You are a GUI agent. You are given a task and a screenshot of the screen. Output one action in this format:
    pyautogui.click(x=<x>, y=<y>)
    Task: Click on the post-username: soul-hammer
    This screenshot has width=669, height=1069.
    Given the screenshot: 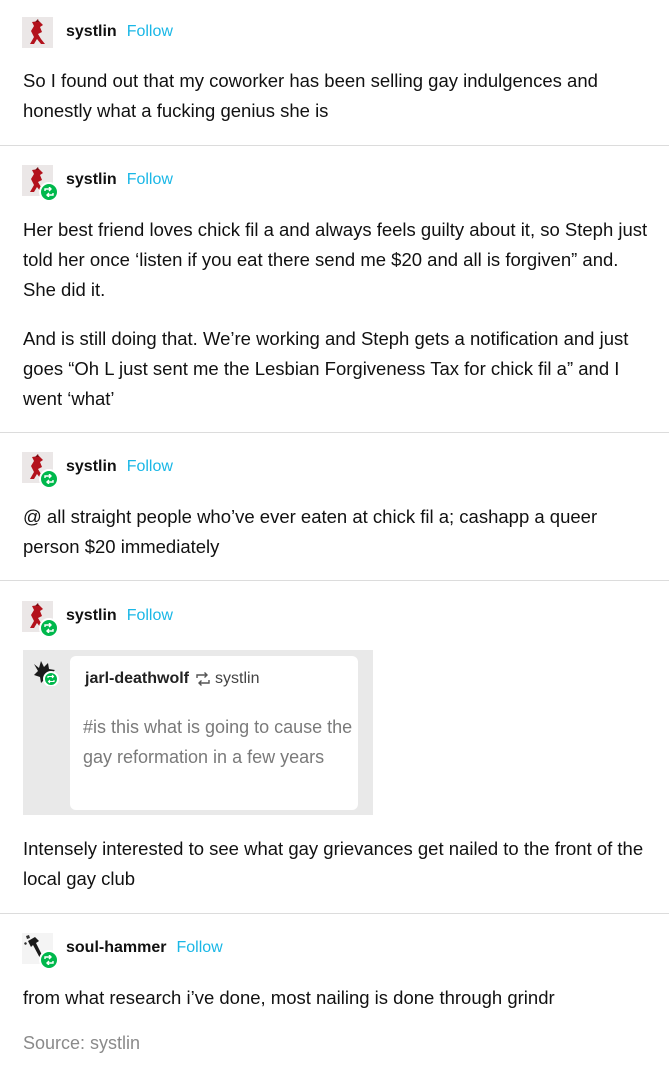 What is the action you would take?
    pyautogui.click(x=116, y=948)
    